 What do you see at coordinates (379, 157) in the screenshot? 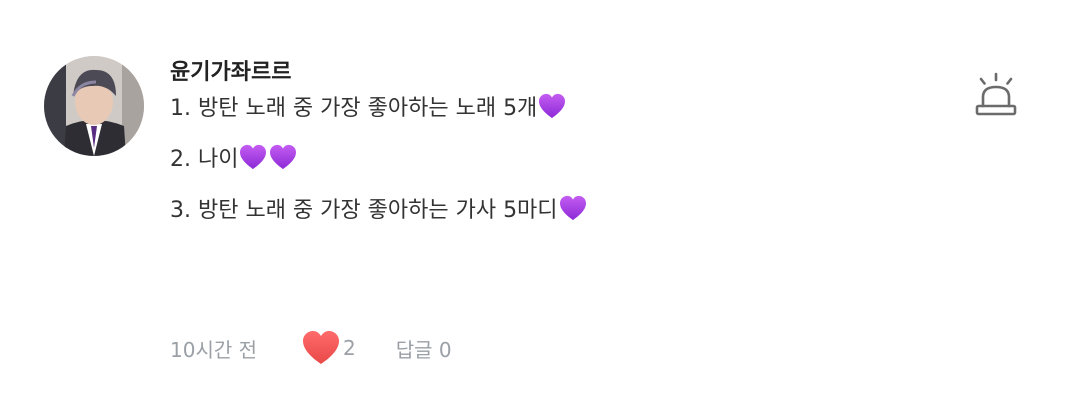
I see `comment-line-2: 2. 나이` at bounding box center [379, 157].